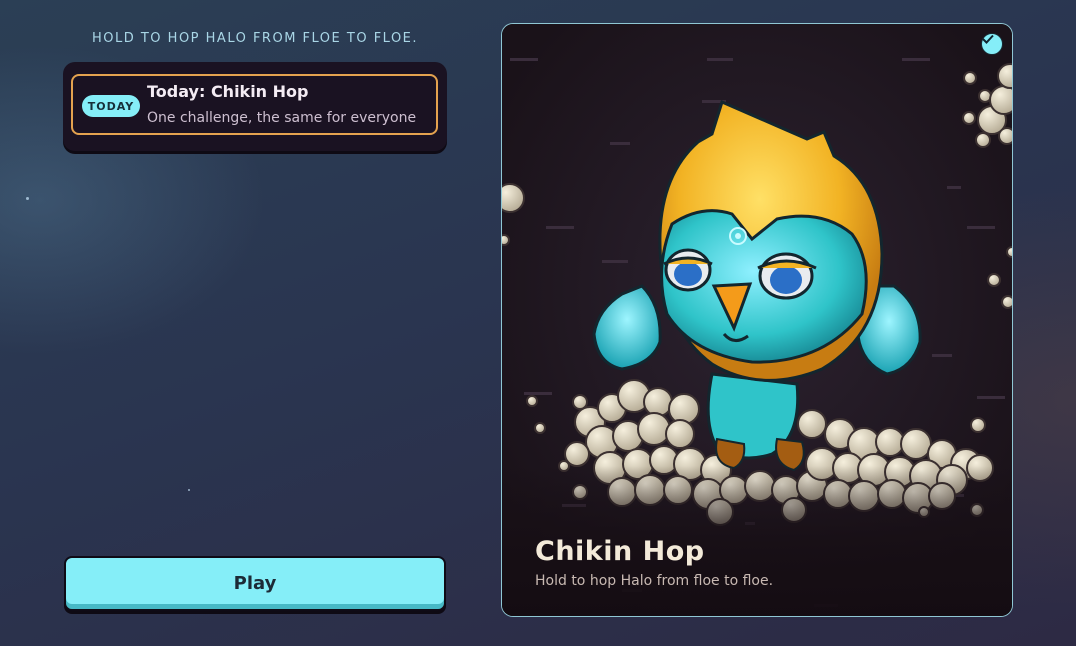  I want to click on play-button: Play, so click(255, 583).